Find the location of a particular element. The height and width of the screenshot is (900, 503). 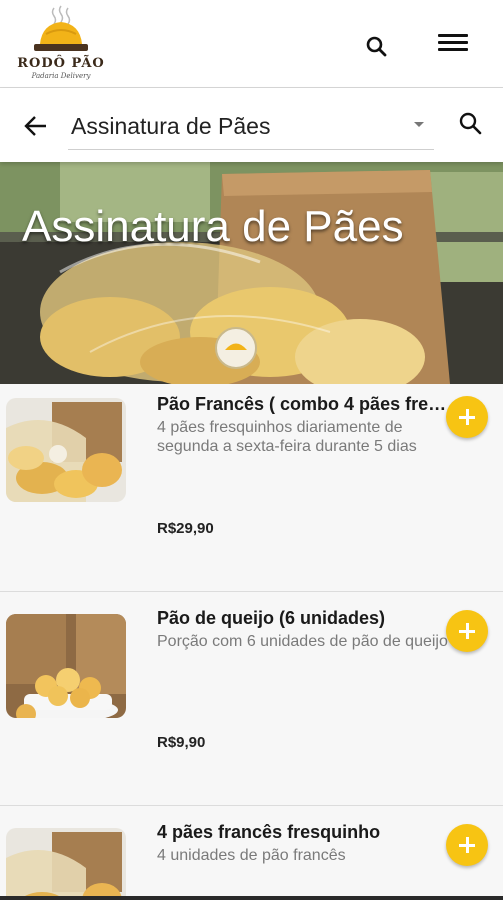

arrow-left-icon is located at coordinates (35, 126).